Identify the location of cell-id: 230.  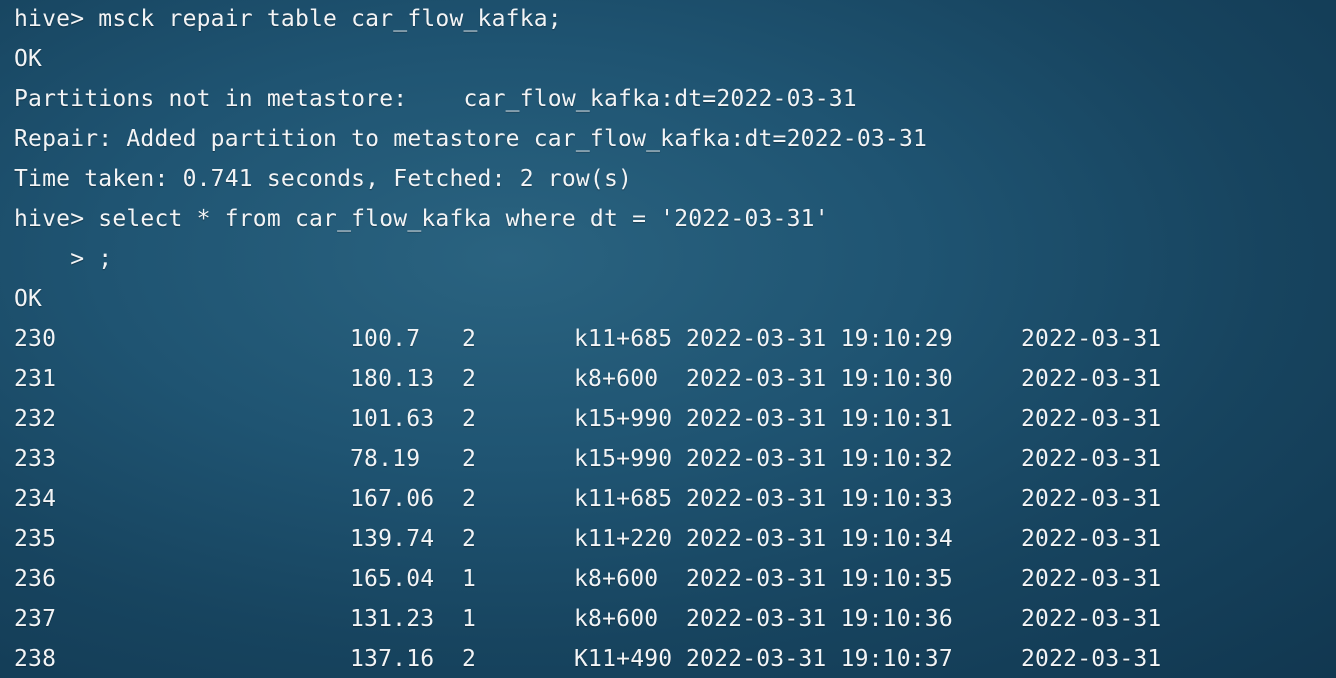
(35, 339).